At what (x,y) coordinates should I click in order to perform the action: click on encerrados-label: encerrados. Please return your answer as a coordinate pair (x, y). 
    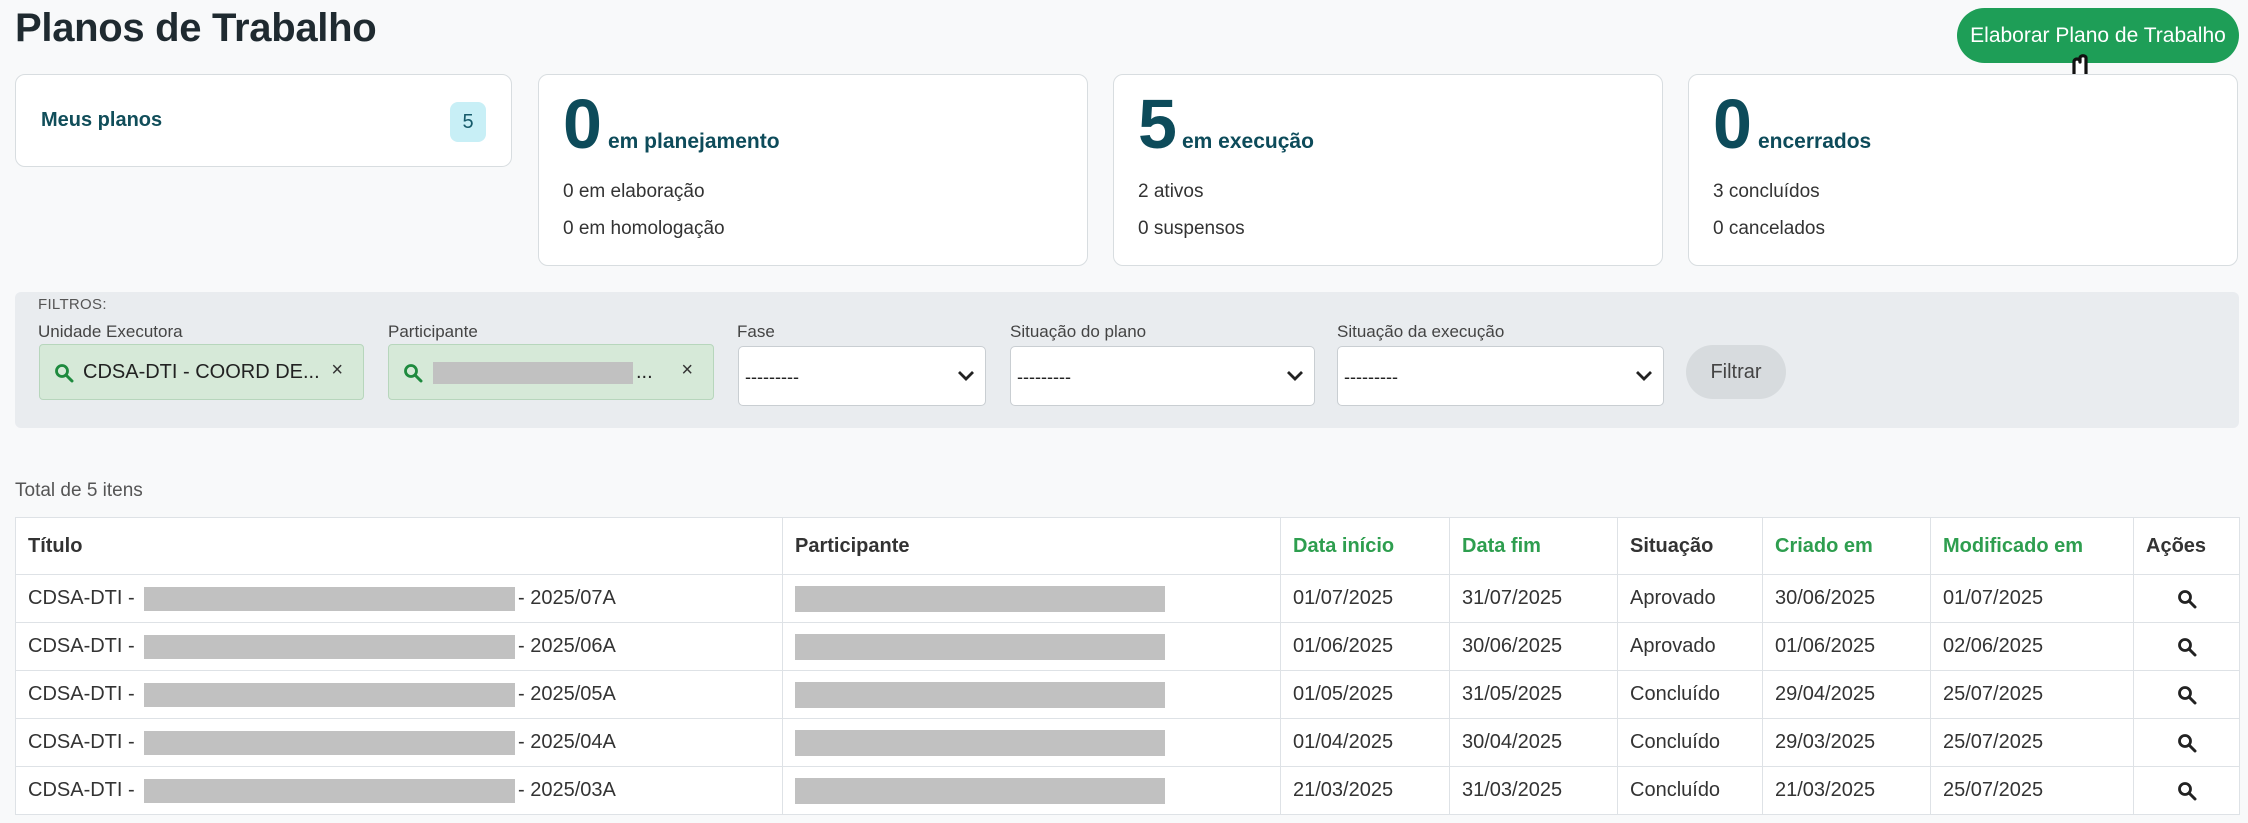
    Looking at the image, I should click on (1815, 141).